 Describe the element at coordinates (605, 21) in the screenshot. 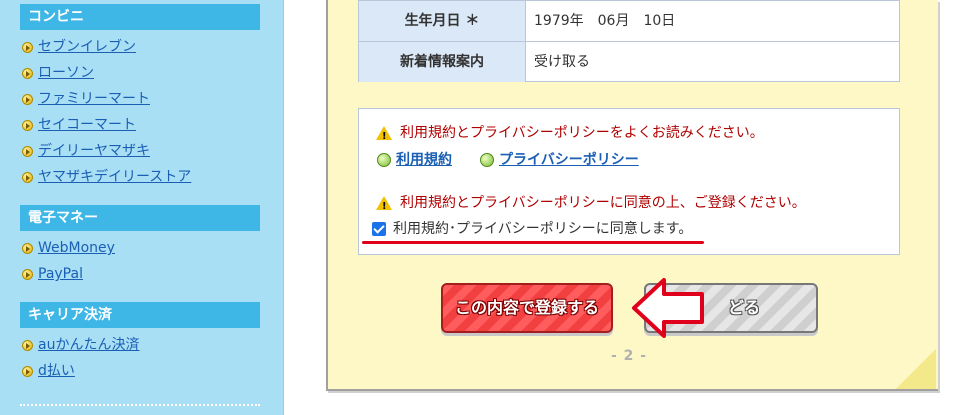

I see `table-value-birthdate: 1979年 06月 10日` at that location.